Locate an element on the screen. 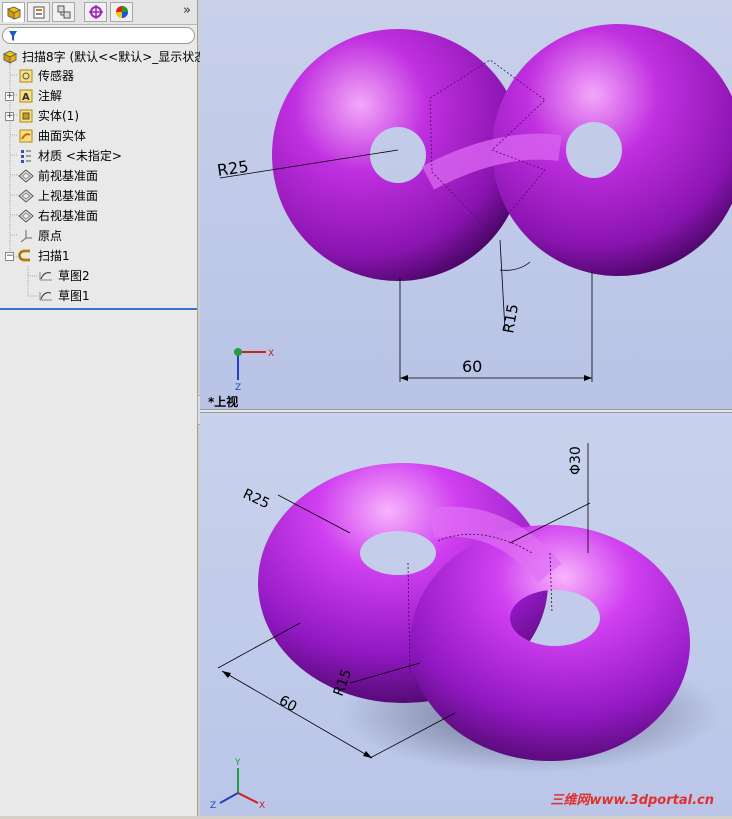 This screenshot has width=732, height=819. tree-item-sweep1: 扫描1 is located at coordinates (44, 256).